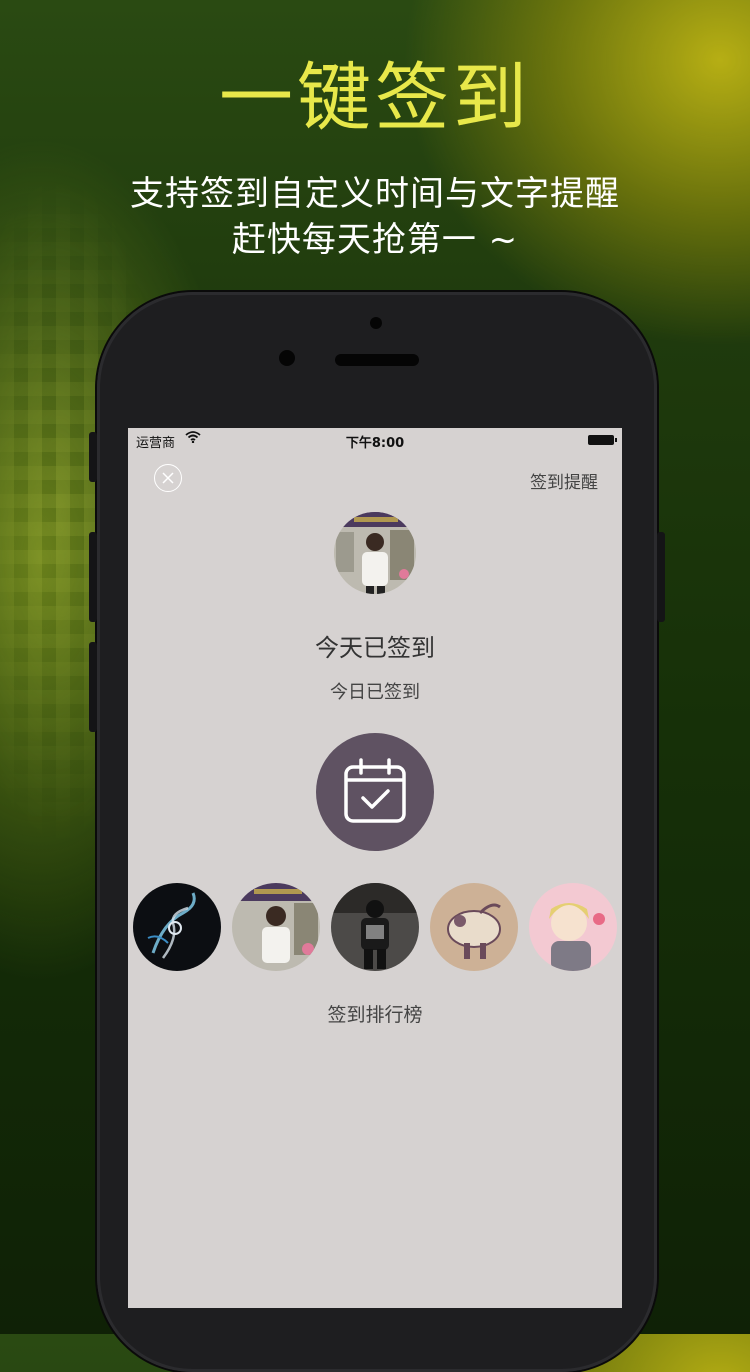 Image resolution: width=750 pixels, height=1372 pixels. What do you see at coordinates (375, 553) in the screenshot?
I see `user-avatar` at bounding box center [375, 553].